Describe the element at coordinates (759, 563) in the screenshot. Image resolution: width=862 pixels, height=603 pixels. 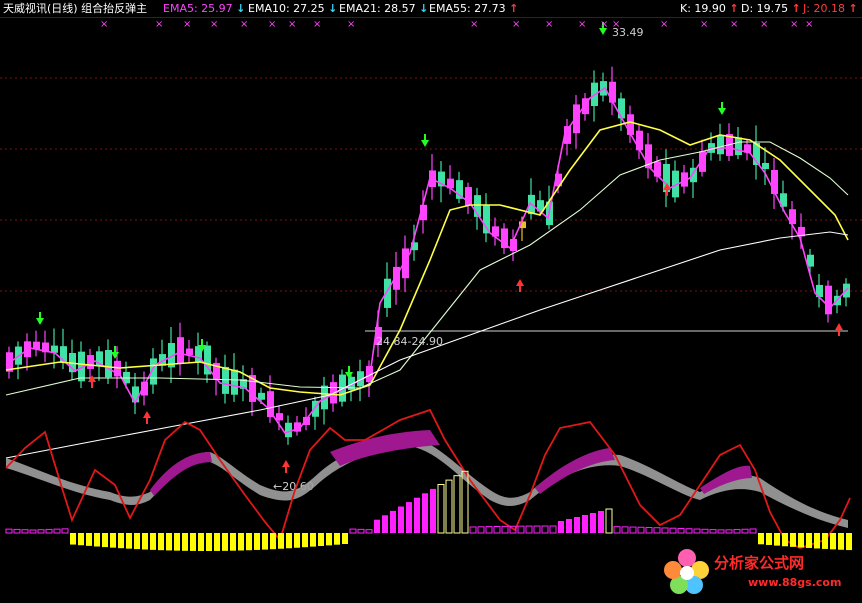
I see `watermark-site-name: 分析家公式网` at that location.